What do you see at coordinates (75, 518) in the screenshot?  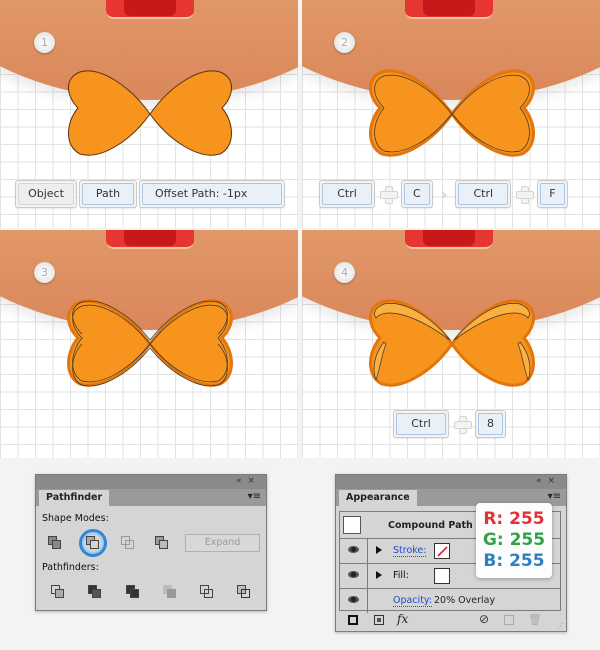 I see `shape-modes-label: Shape Modes:` at bounding box center [75, 518].